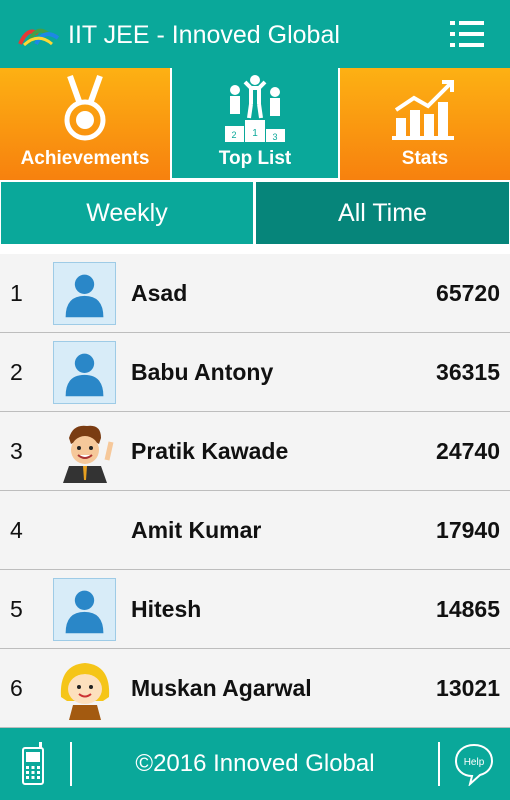 The width and height of the screenshot is (510, 800). What do you see at coordinates (468, 530) in the screenshot?
I see `user-score: 17940` at bounding box center [468, 530].